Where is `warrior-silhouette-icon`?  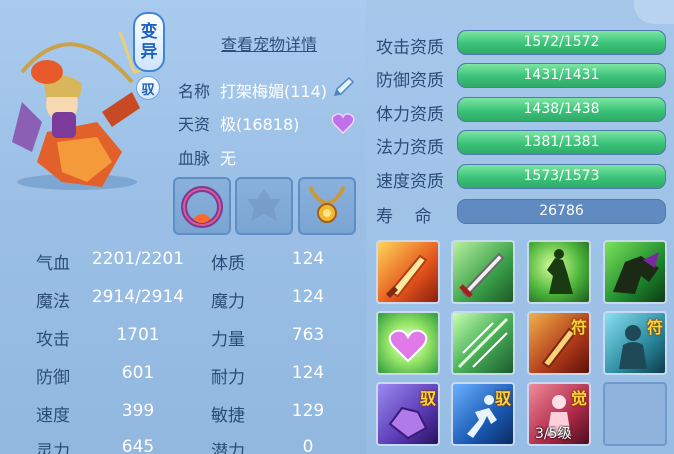
warrior-silhouette-icon is located at coordinates (560, 271).